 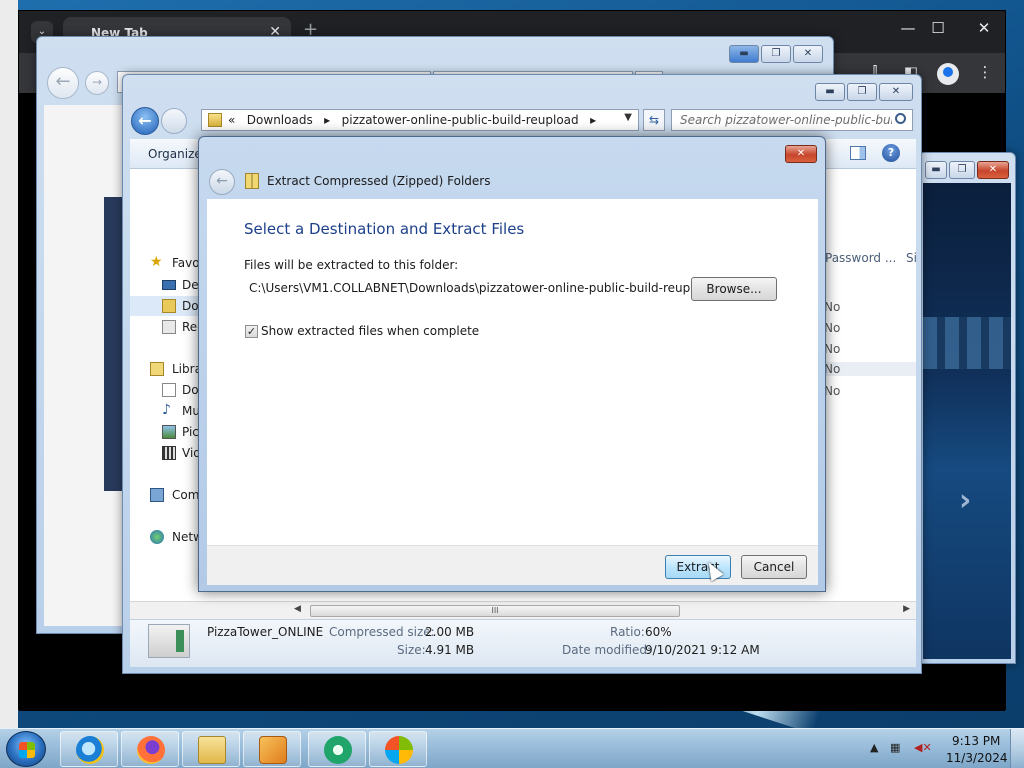 I want to click on profile-avatar-icon, so click(x=948, y=74).